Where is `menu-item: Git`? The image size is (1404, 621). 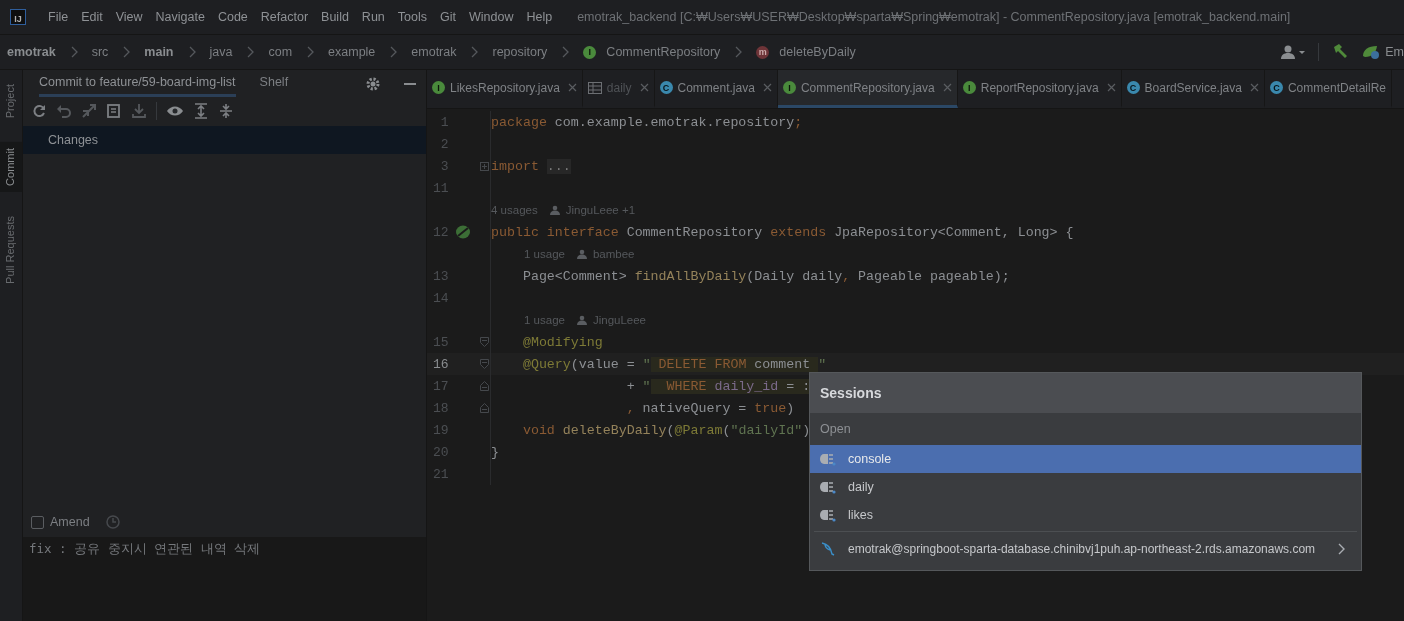
menu-item: Git is located at coordinates (448, 17).